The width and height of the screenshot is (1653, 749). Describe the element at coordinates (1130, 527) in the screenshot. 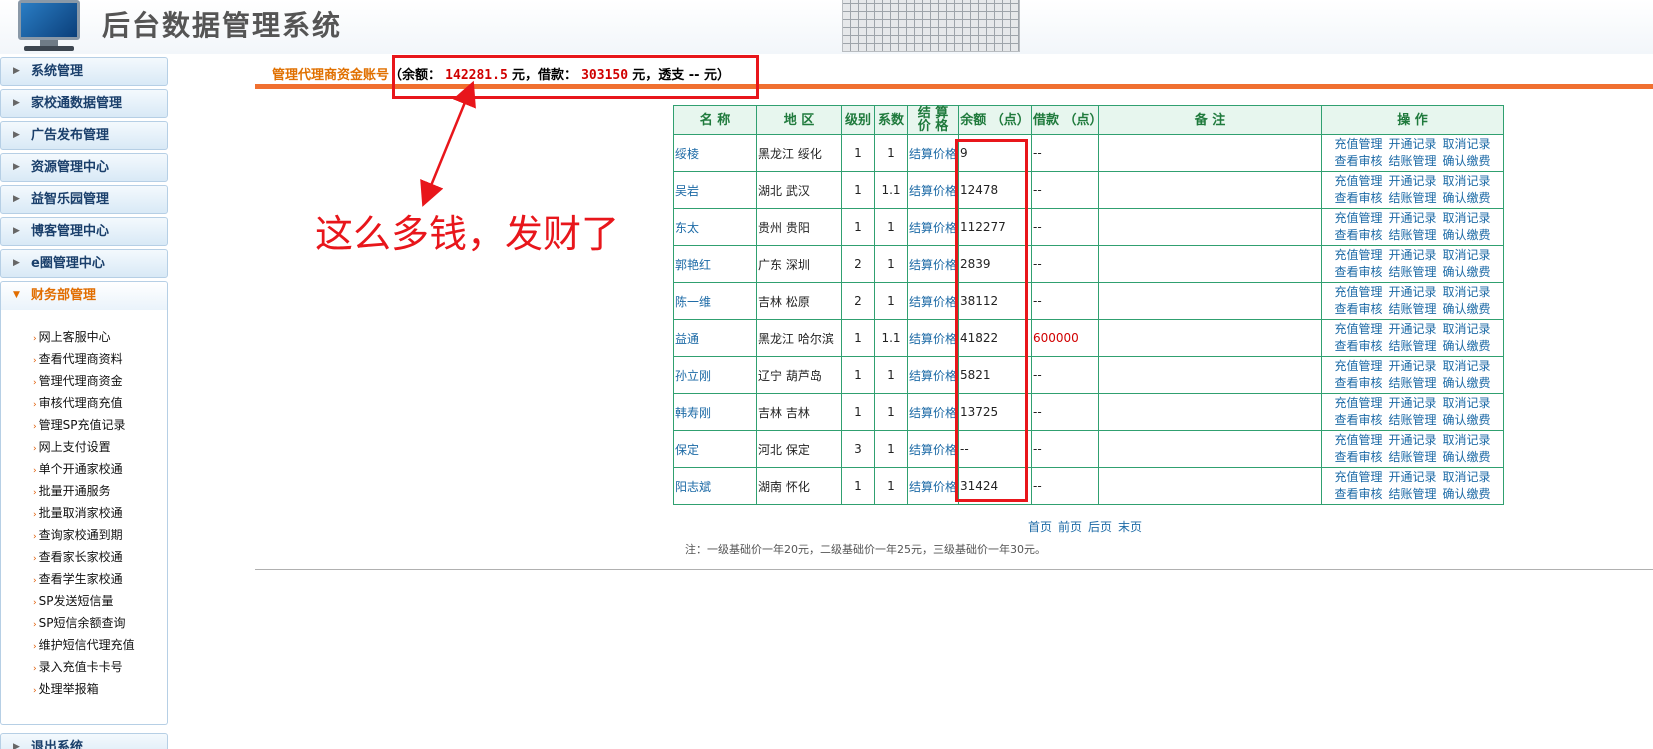

I see `pager-link-3: 末页` at that location.